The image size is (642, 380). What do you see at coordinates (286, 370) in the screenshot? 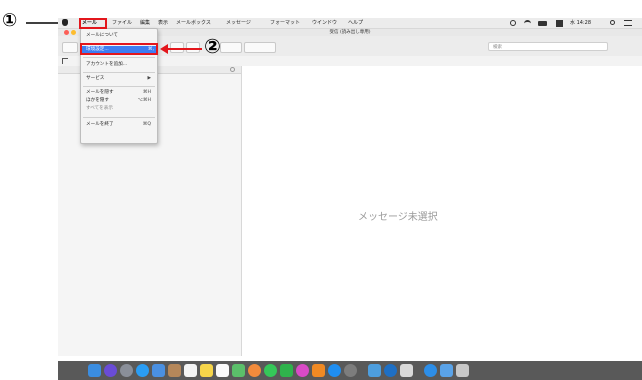
I see `facetime-icon` at bounding box center [286, 370].